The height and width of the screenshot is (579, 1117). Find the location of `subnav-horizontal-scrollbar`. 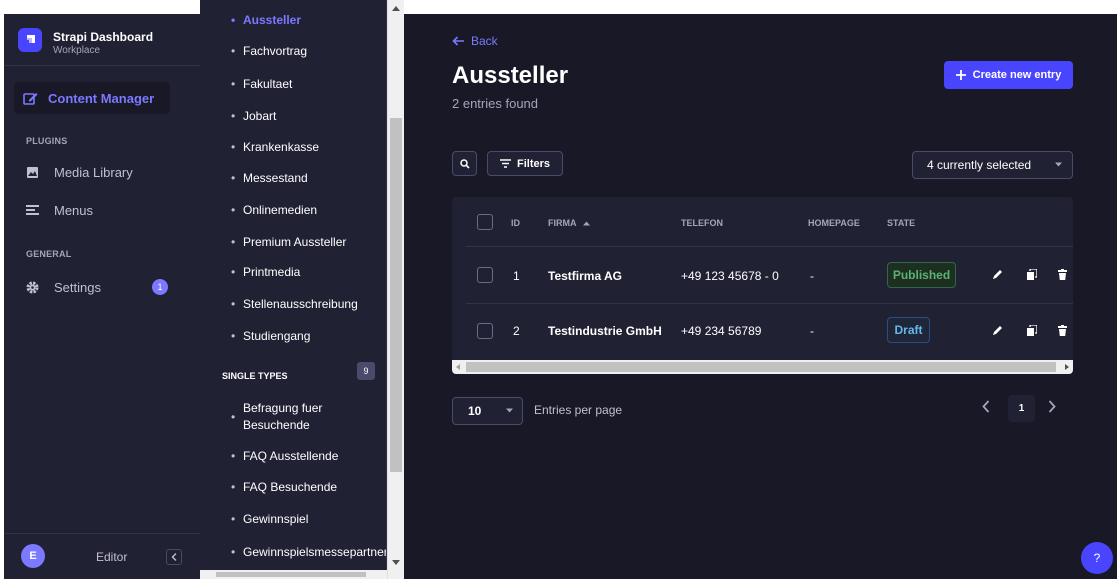

subnav-horizontal-scrollbar is located at coordinates (293, 574).